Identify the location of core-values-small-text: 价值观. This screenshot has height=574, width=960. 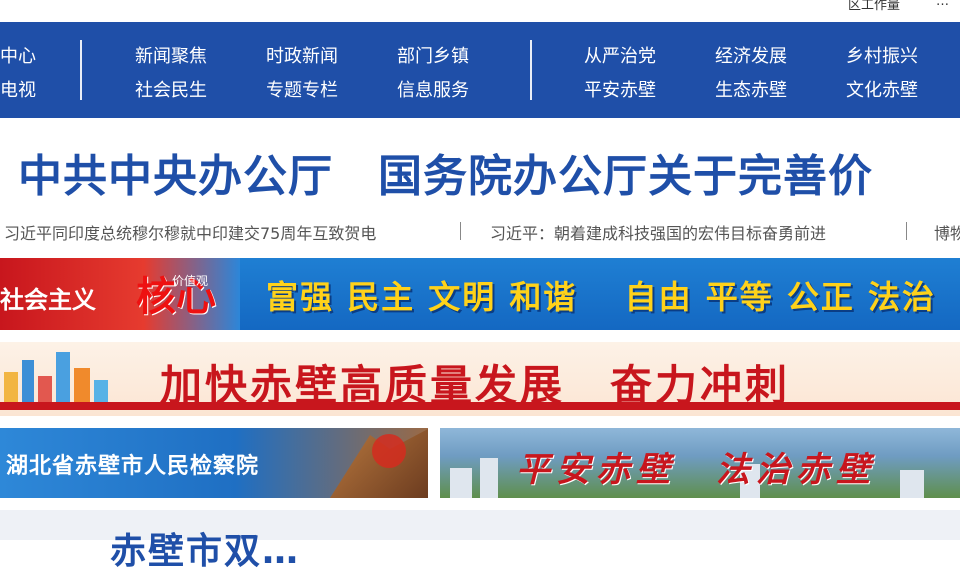
(190, 281).